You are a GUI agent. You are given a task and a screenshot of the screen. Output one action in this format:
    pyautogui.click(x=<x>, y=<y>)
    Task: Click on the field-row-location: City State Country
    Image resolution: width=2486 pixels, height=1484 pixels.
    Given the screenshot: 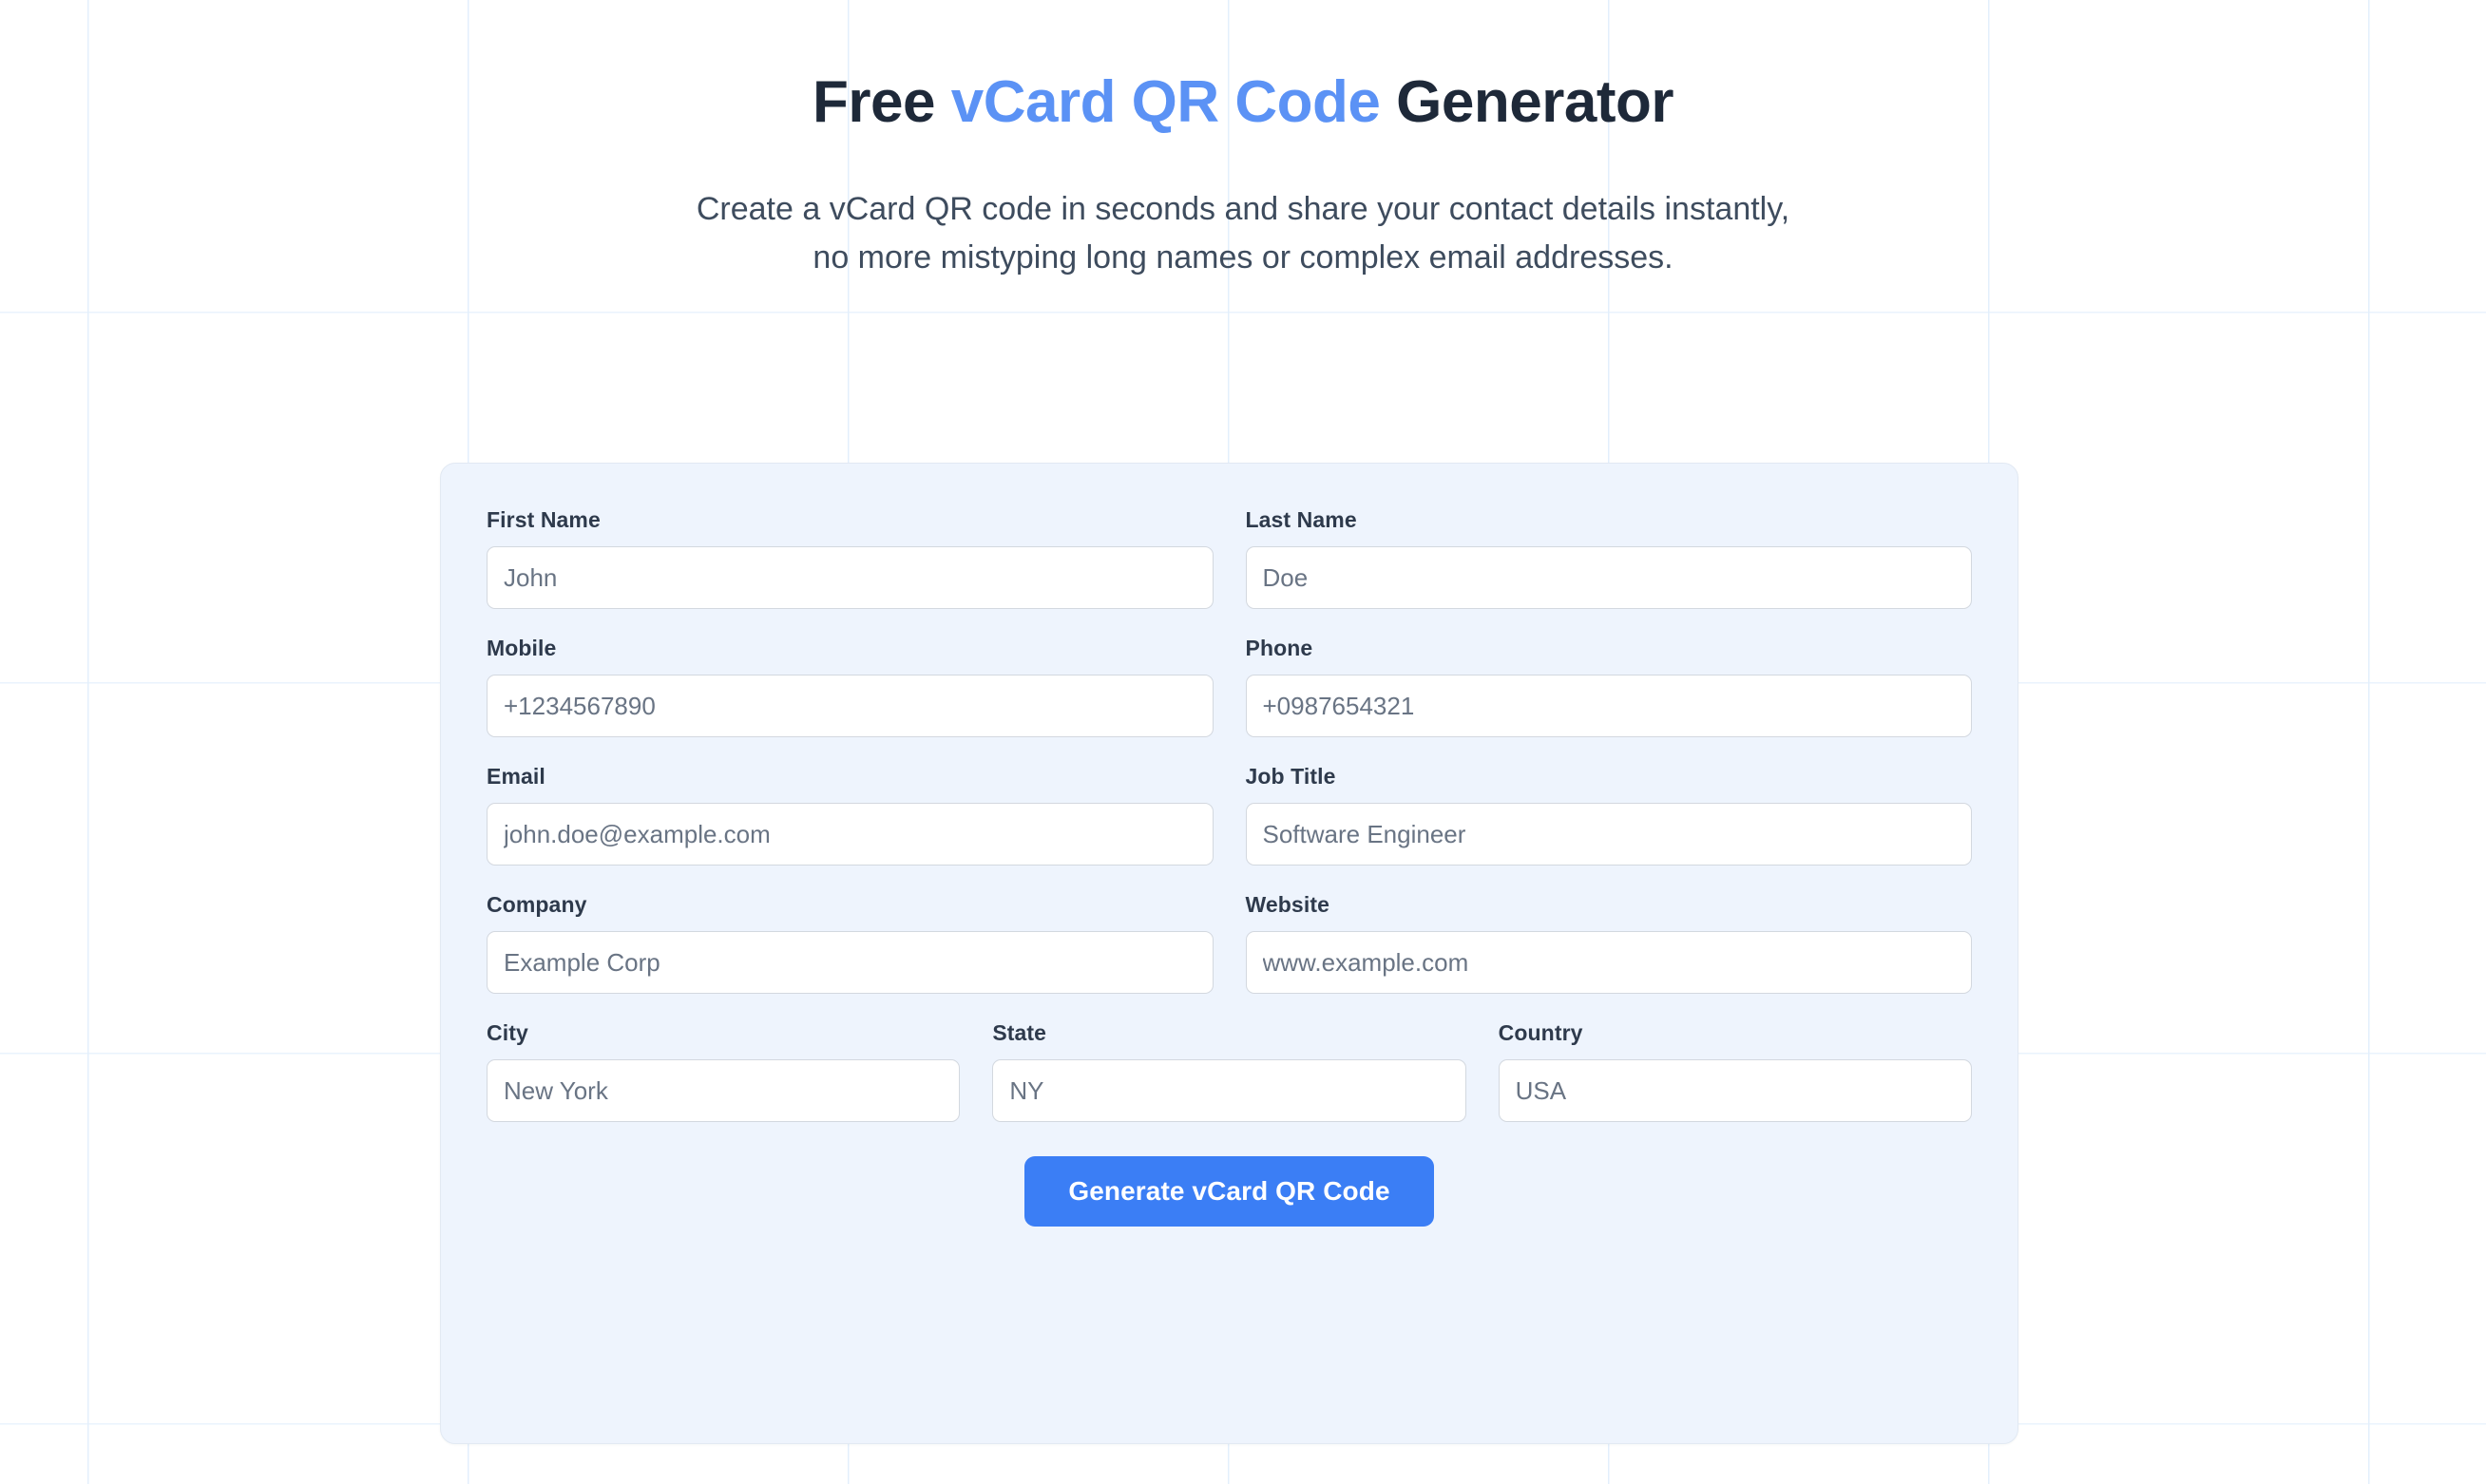 What is the action you would take?
    pyautogui.click(x=1229, y=1071)
    